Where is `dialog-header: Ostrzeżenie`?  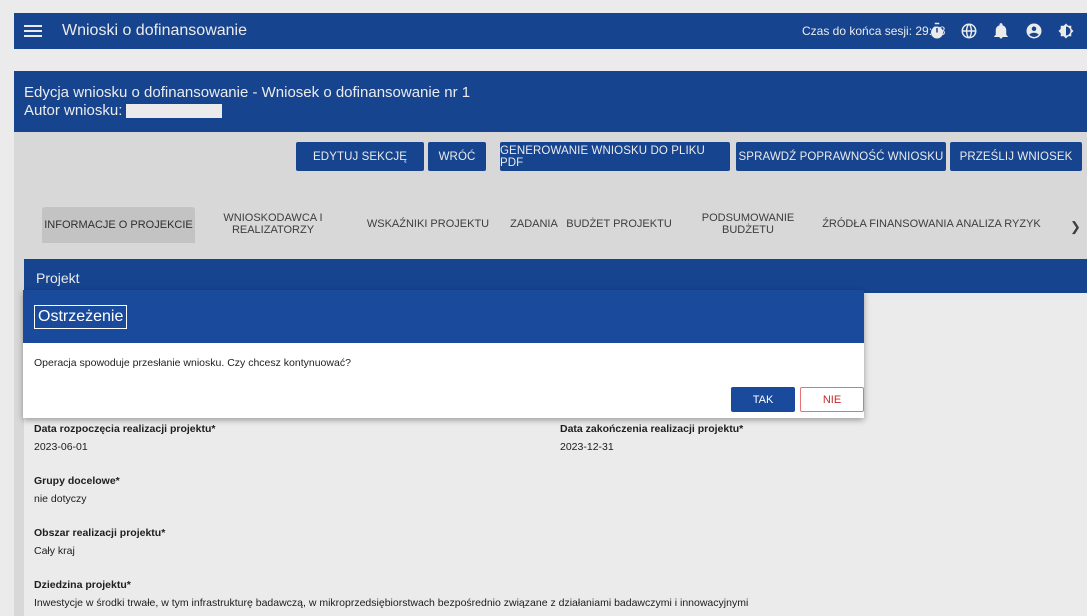
dialog-header: Ostrzeżenie is located at coordinates (443, 316).